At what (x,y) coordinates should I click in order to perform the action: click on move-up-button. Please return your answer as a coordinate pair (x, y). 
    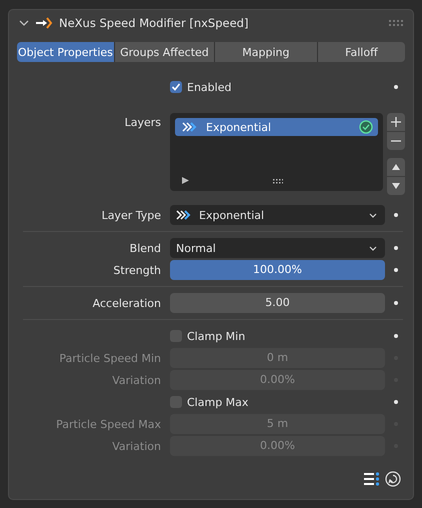
    Looking at the image, I should click on (396, 167).